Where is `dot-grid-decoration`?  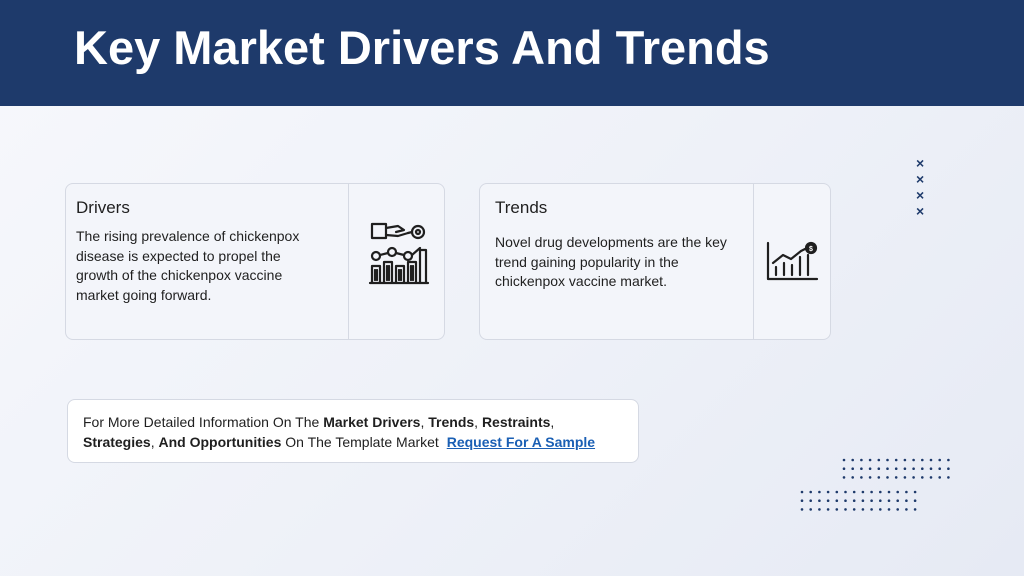 dot-grid-decoration is located at coordinates (875, 484).